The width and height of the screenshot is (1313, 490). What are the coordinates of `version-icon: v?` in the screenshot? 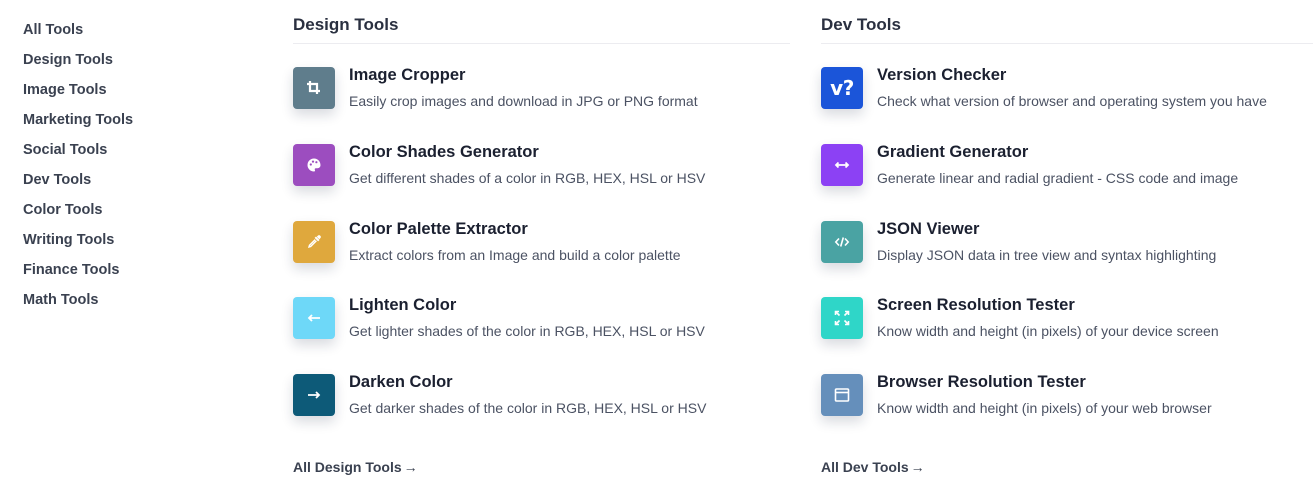 It's located at (842, 88).